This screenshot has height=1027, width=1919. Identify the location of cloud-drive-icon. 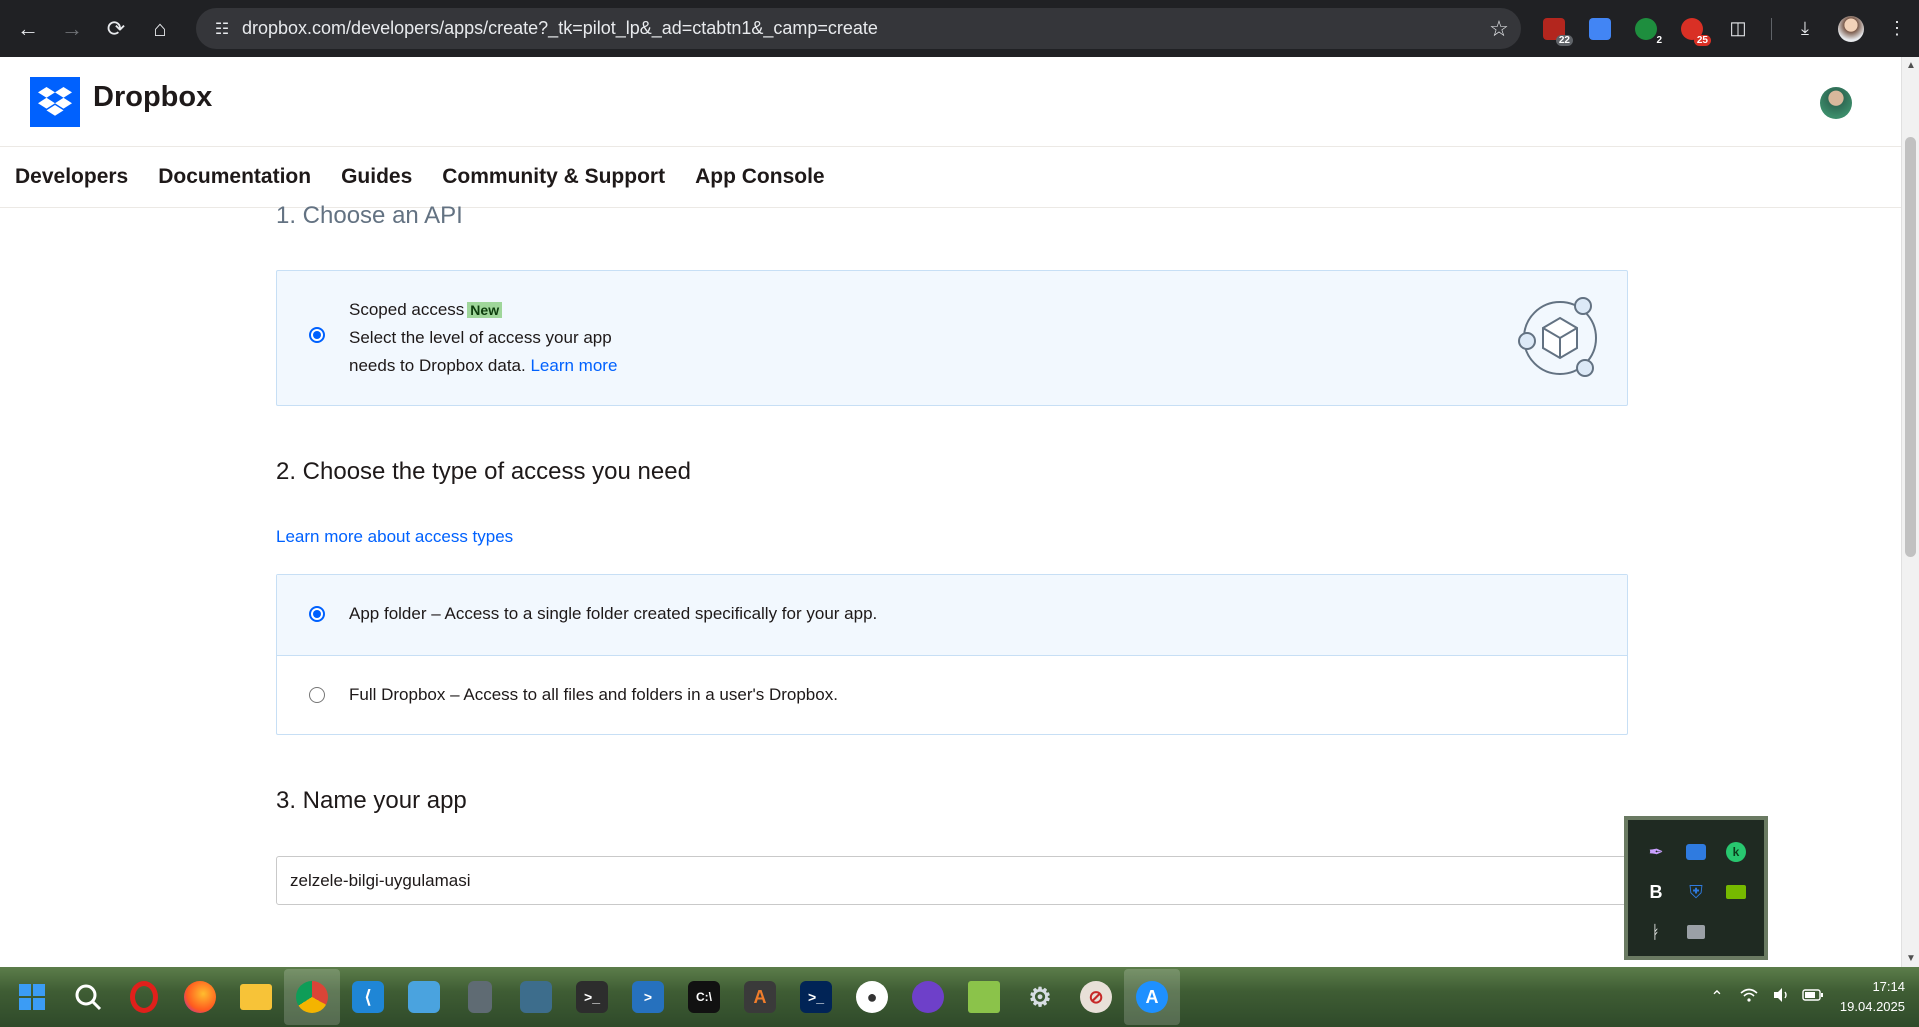
(1696, 852).